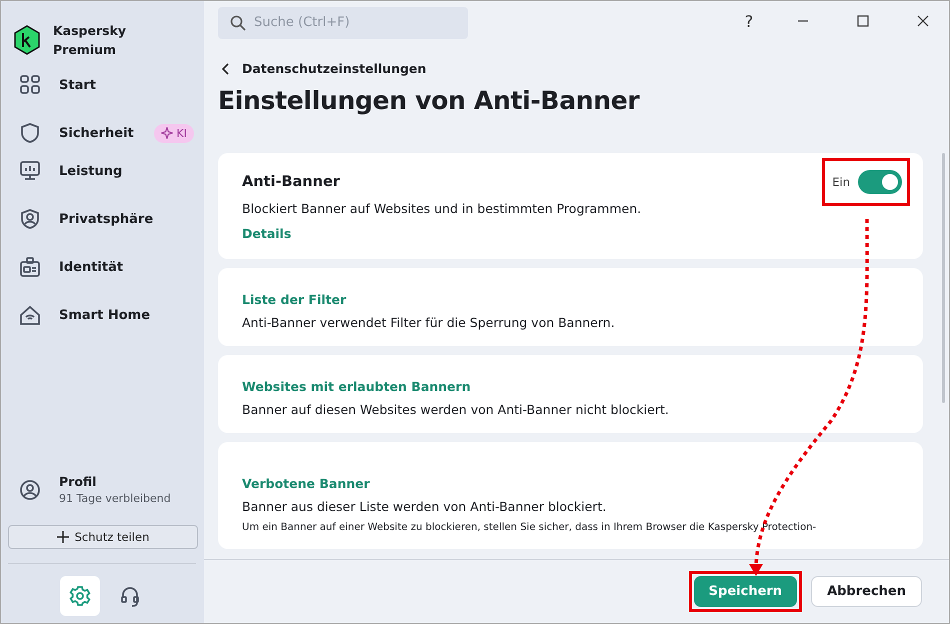  What do you see at coordinates (570, 386) in the screenshot?
I see `card-link: Websites mit erlaubten Bannern` at bounding box center [570, 386].